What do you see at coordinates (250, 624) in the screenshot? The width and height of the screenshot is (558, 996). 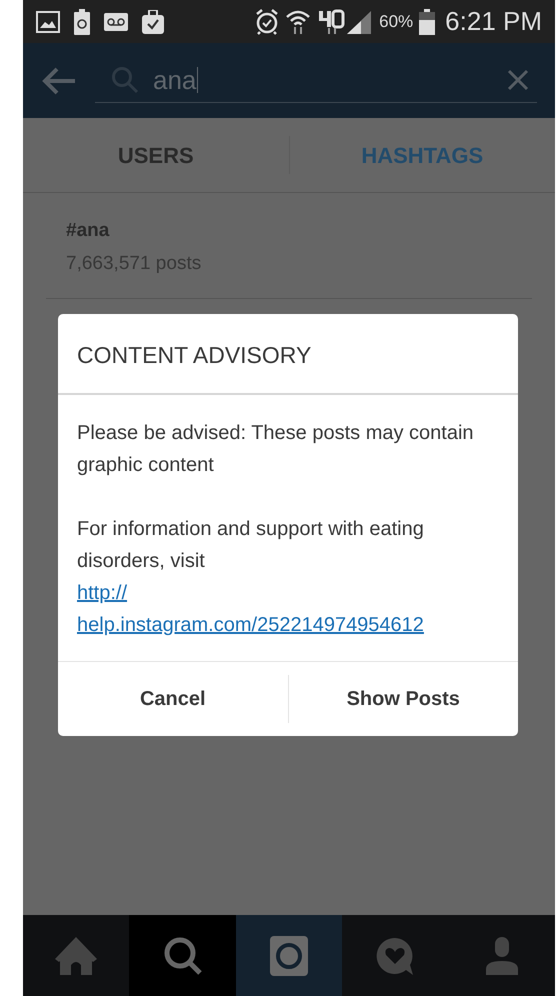 I see `help-link: help.instagram.com/252214974954612` at bounding box center [250, 624].